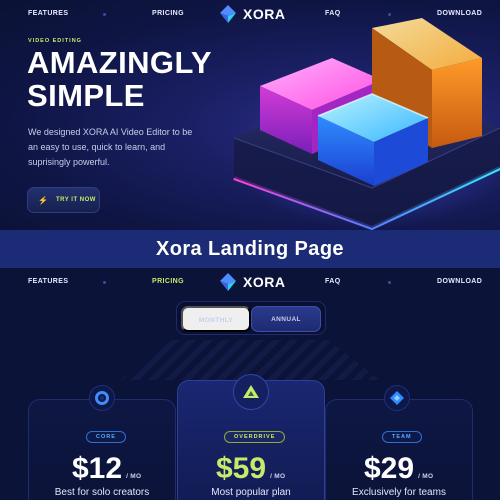  What do you see at coordinates (97, 468) in the screenshot?
I see `price-amount: $12` at bounding box center [97, 468].